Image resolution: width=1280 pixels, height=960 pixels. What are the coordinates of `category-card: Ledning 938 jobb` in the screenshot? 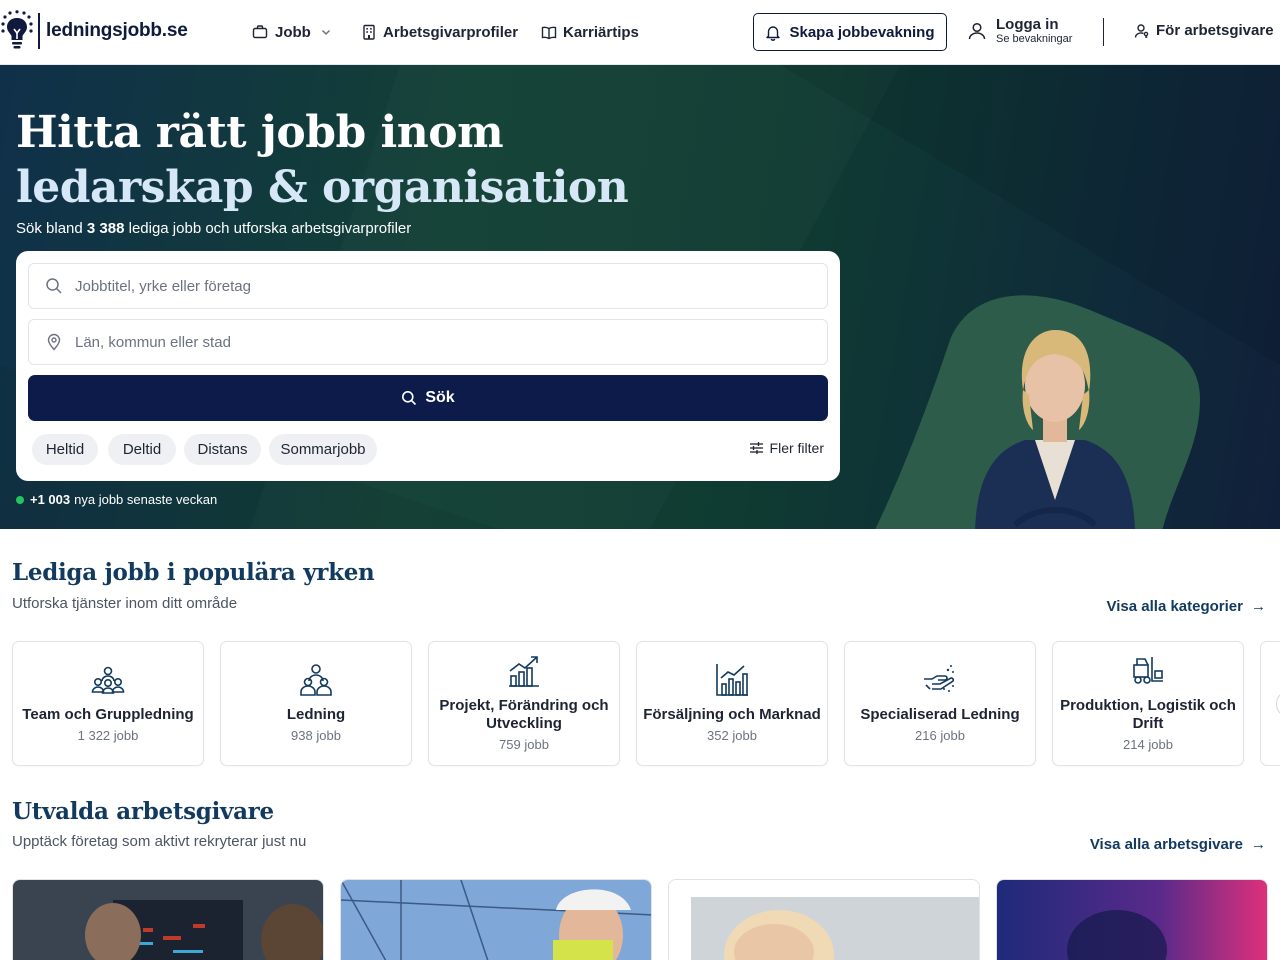 It's located at (316, 703).